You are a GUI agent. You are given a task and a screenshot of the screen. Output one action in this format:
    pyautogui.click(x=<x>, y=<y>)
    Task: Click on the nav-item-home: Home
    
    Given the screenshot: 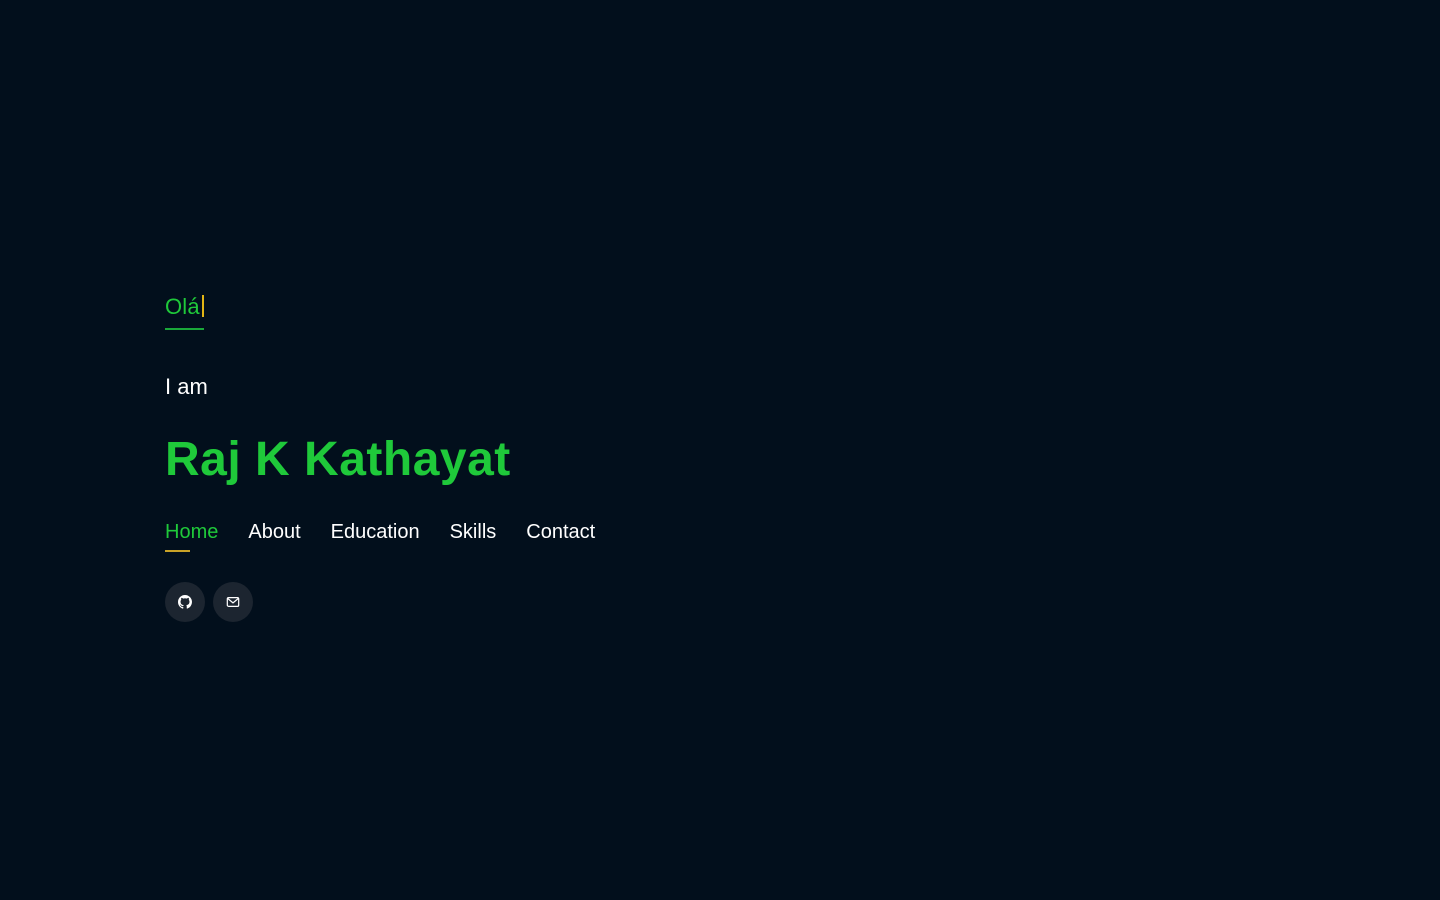 What is the action you would take?
    pyautogui.click(x=191, y=535)
    